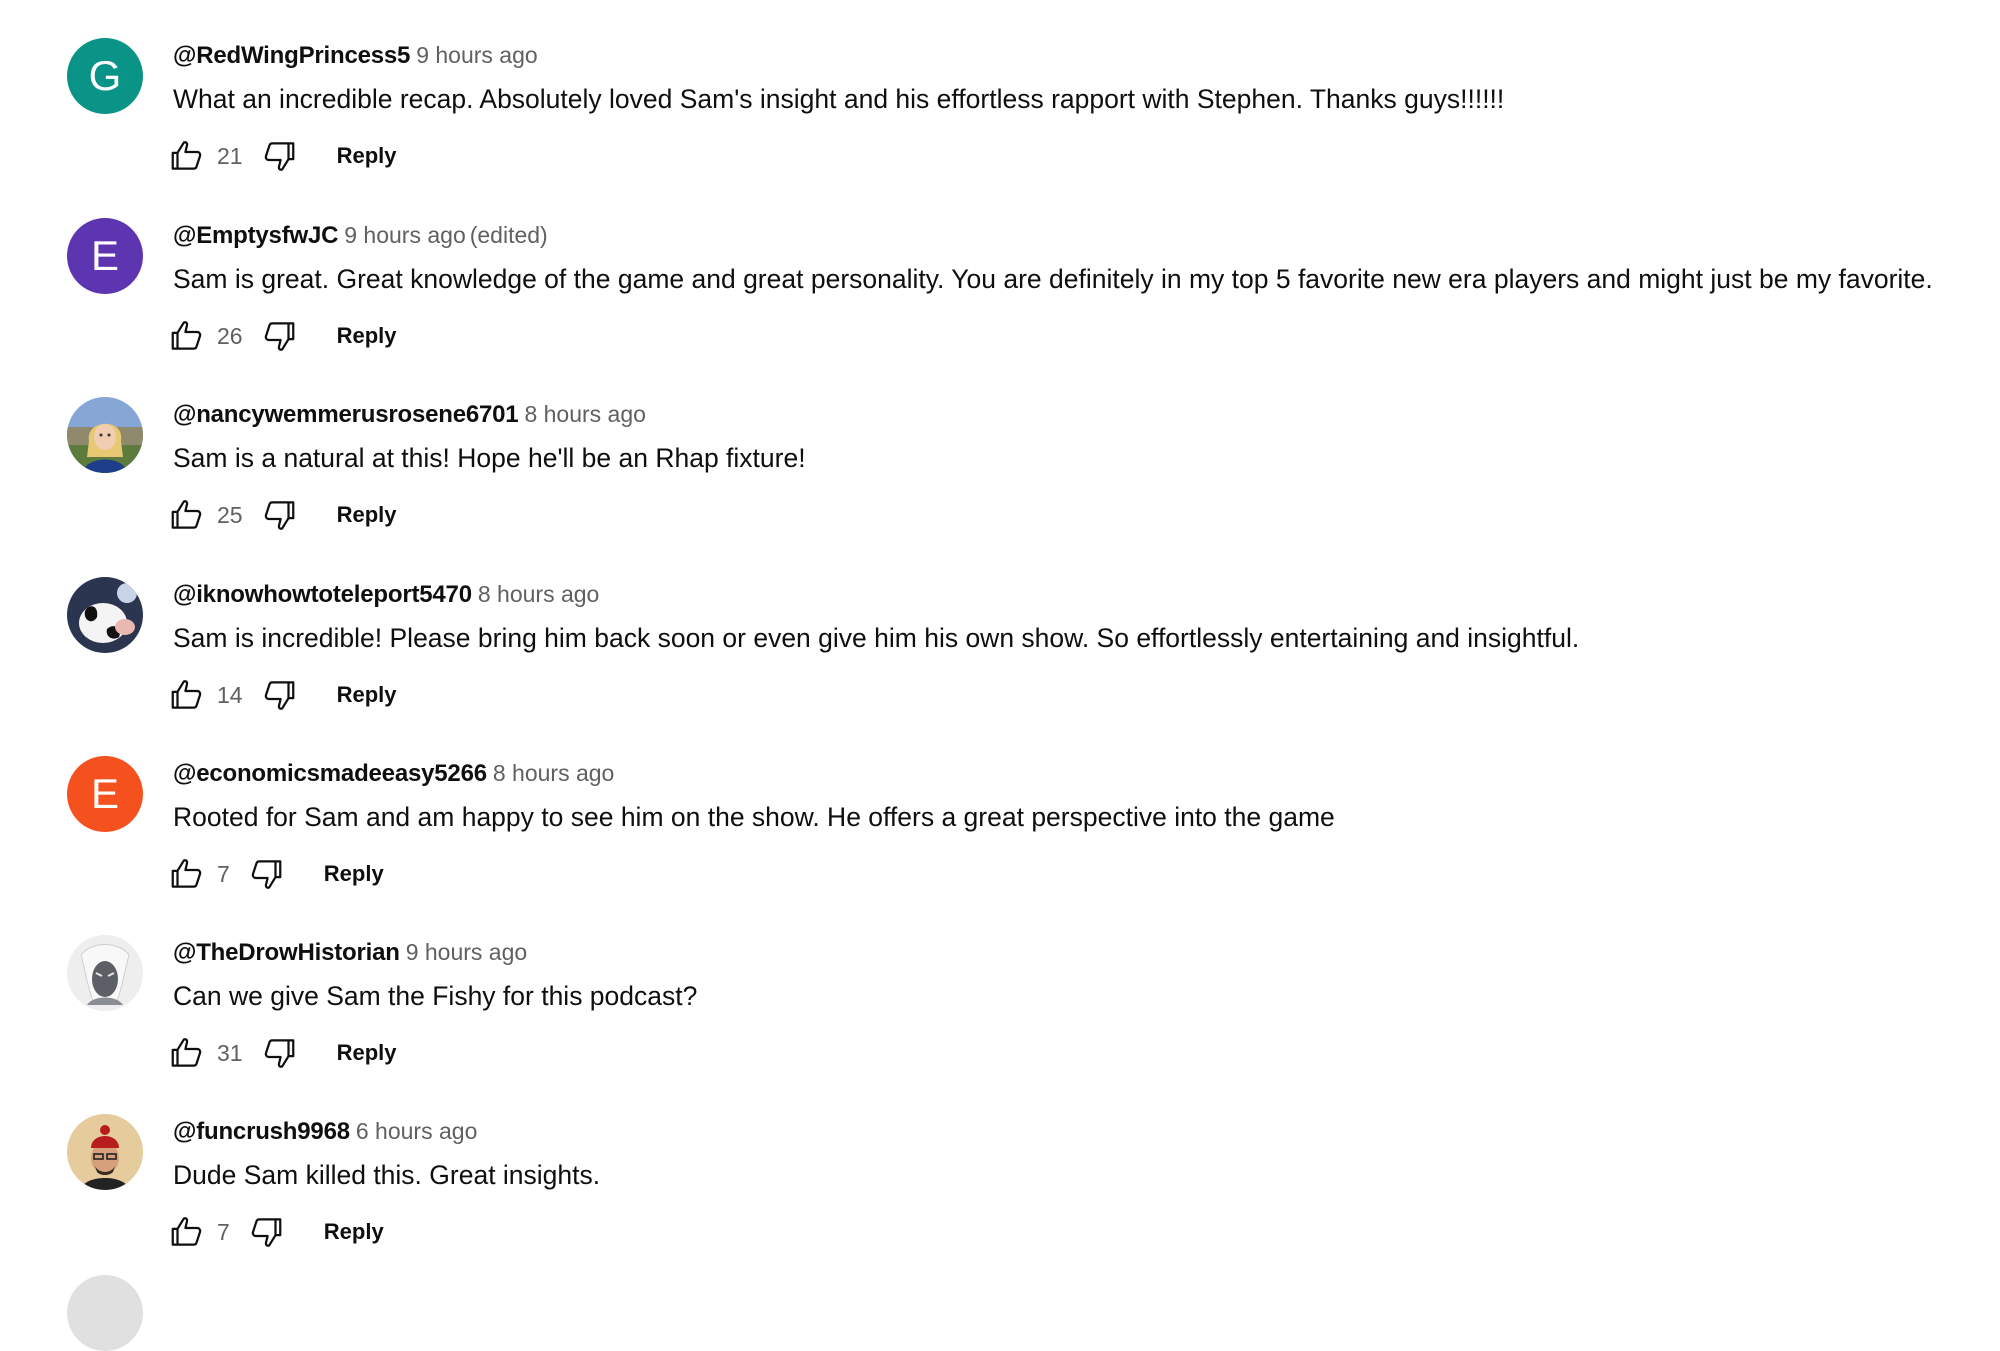  I want to click on comment-actions: 14 Reply, so click(282, 695).